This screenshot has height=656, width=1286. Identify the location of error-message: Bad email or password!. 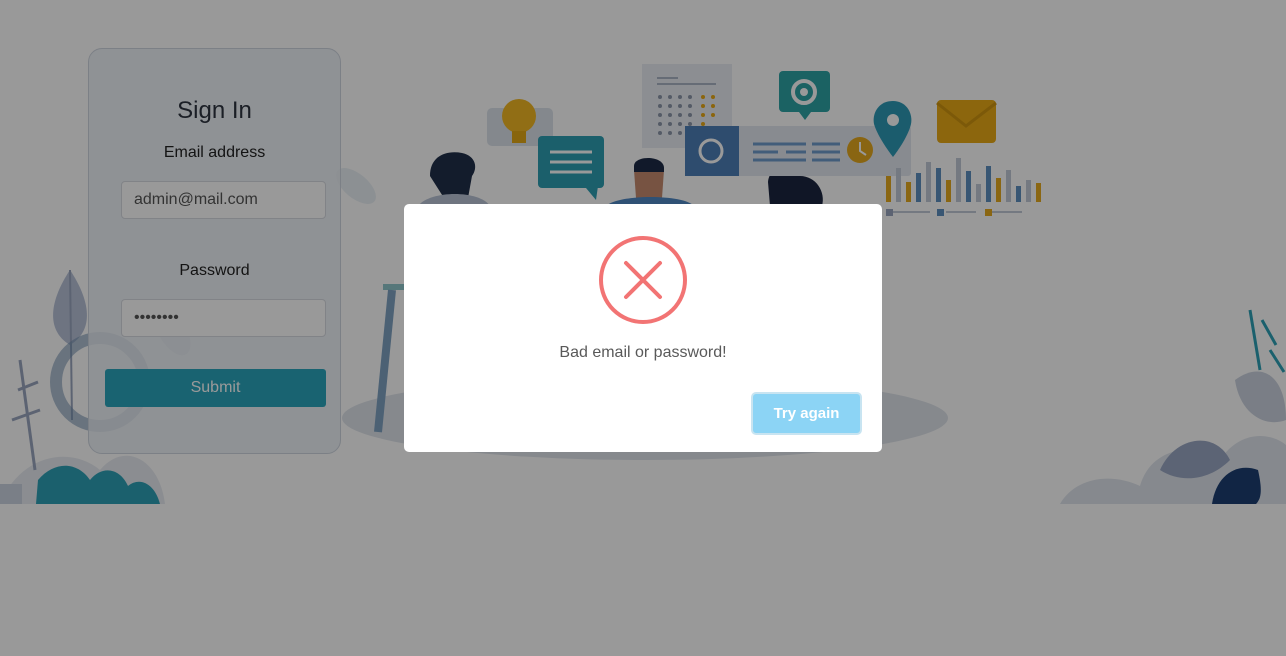
(643, 352).